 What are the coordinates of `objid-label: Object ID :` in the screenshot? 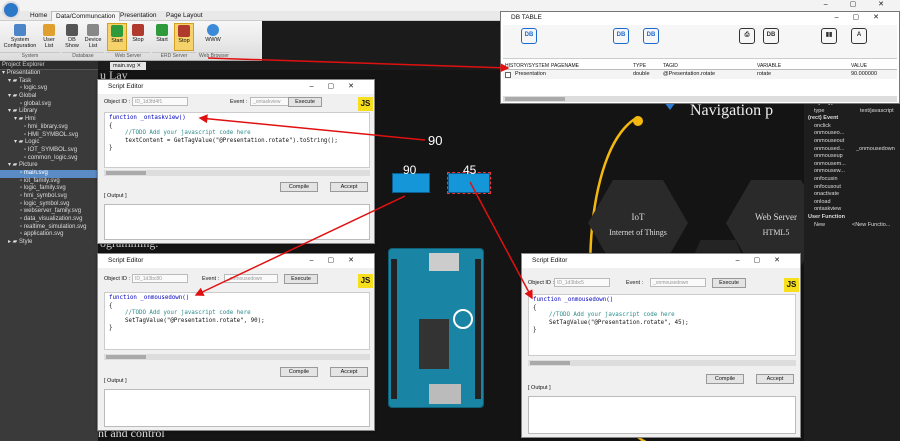 It's located at (541, 283).